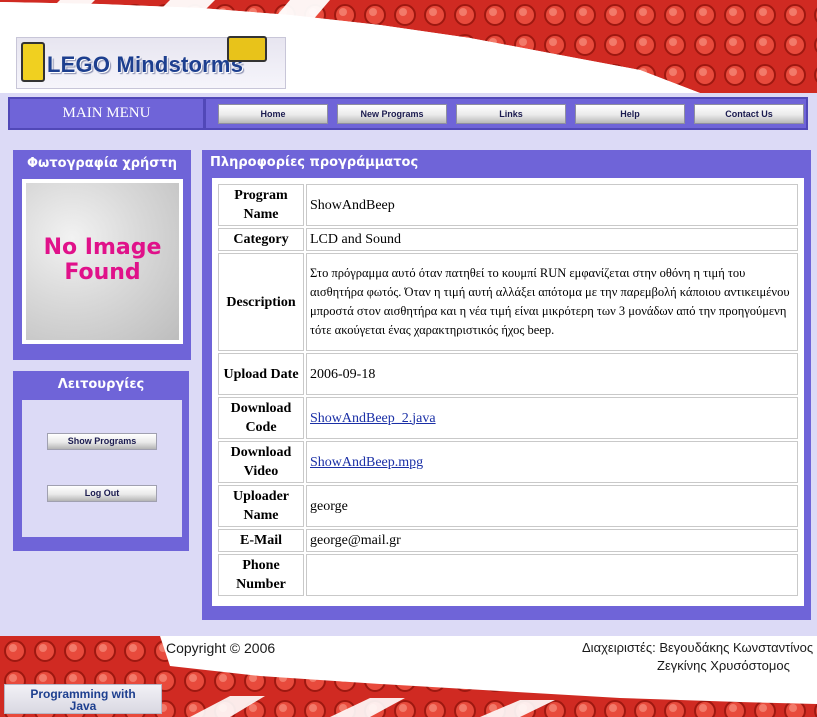  I want to click on site-logo: LEGO Mindstorms, so click(151, 62).